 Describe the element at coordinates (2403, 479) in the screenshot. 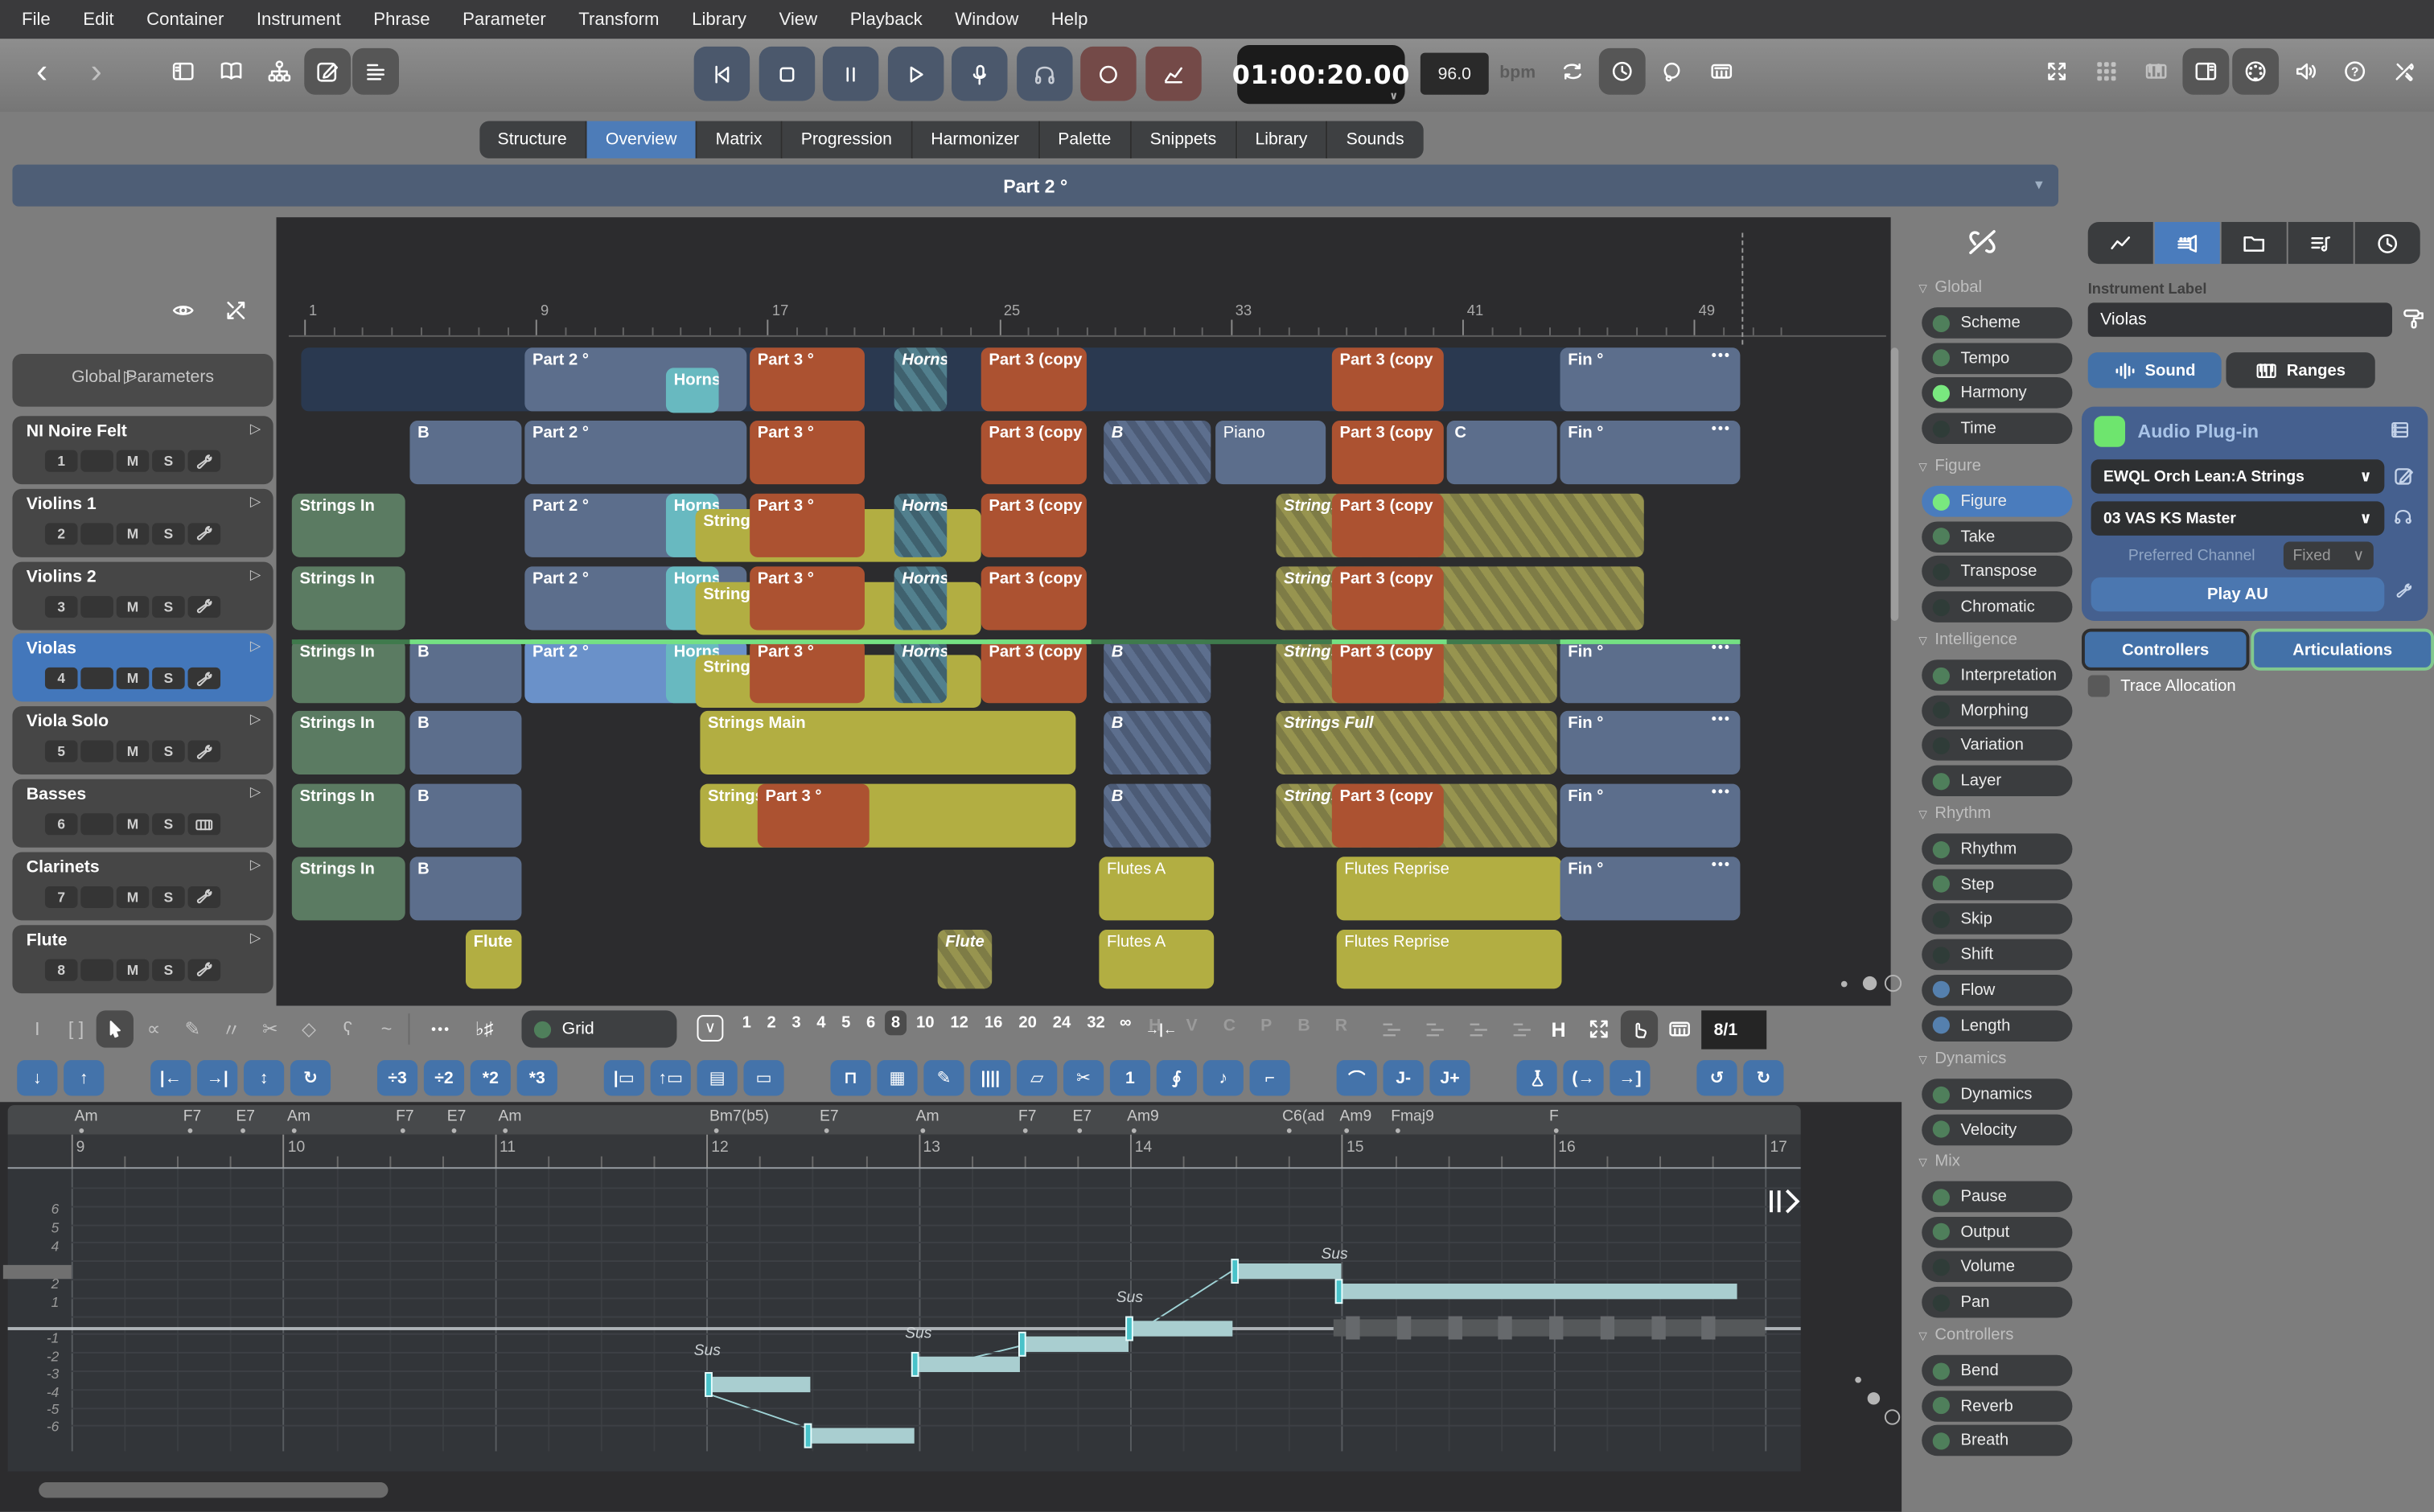

I see `edit-plugin-icon` at that location.